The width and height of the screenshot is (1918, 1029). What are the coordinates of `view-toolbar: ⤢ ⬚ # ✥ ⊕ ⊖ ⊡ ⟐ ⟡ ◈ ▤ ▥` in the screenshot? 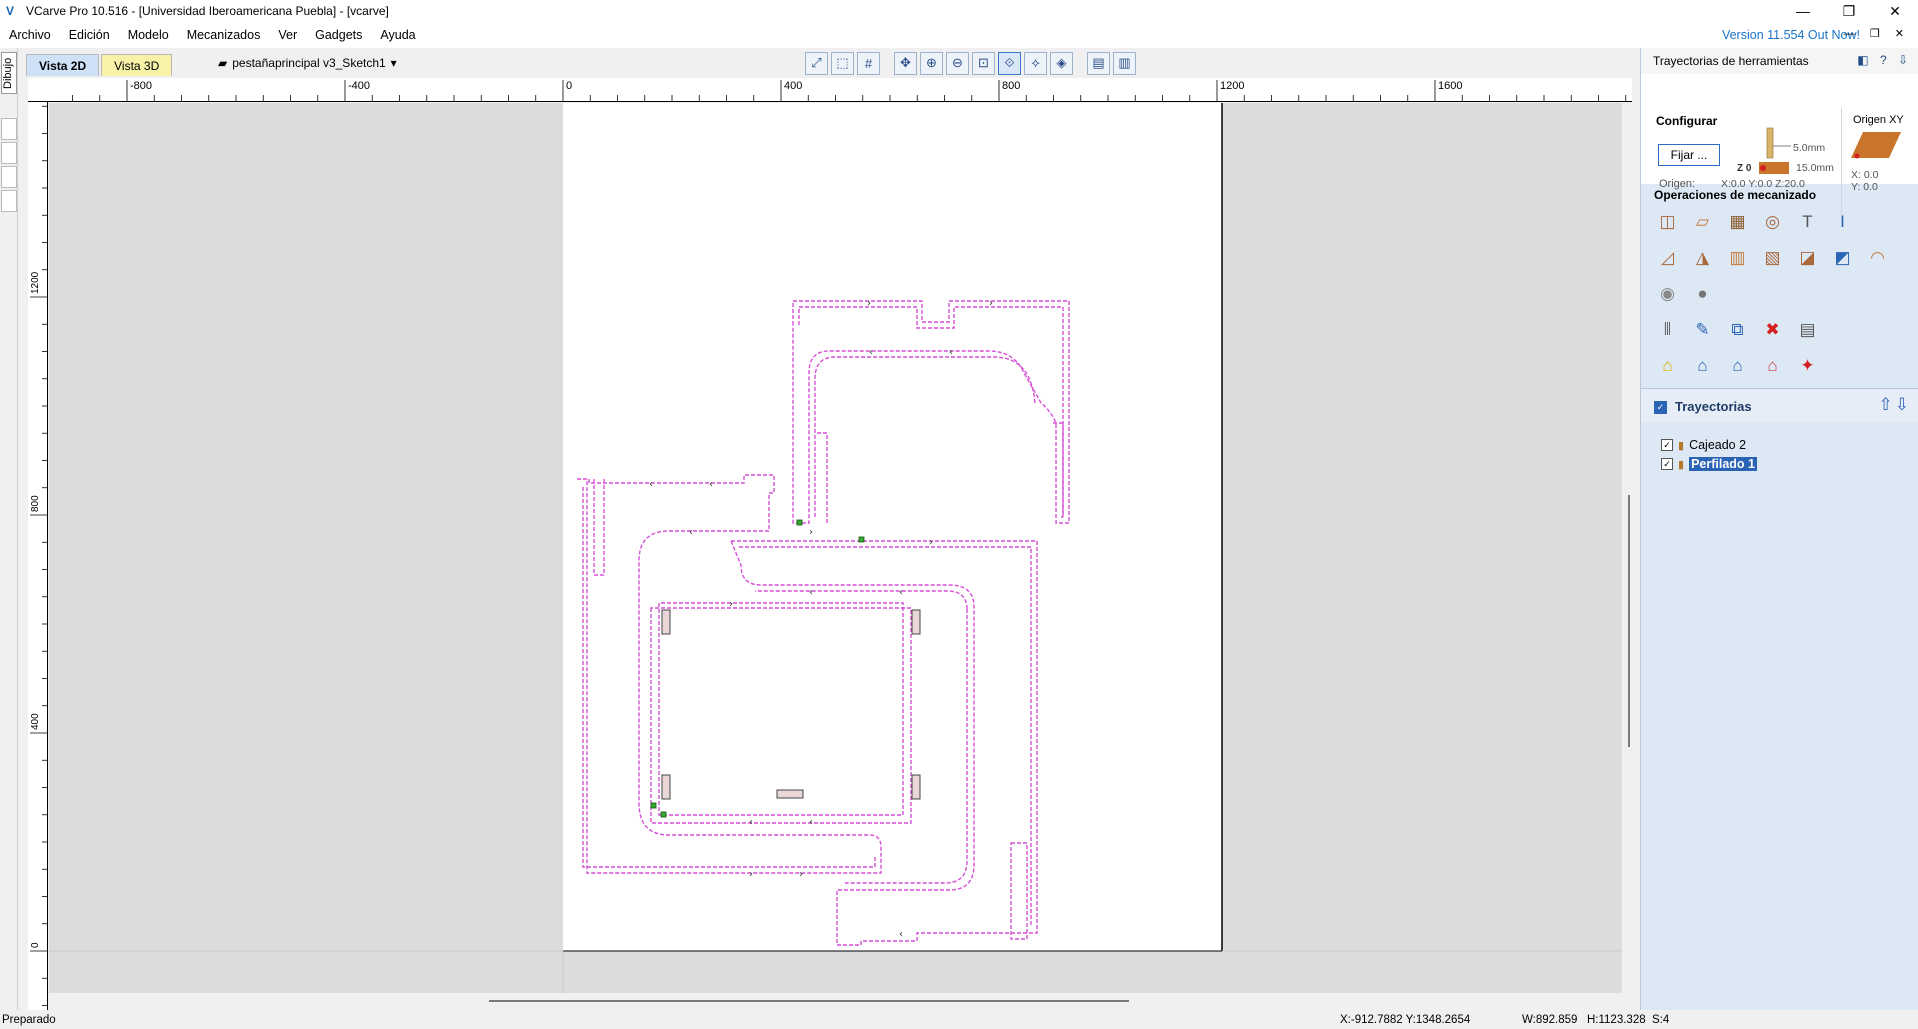 It's located at (970, 63).